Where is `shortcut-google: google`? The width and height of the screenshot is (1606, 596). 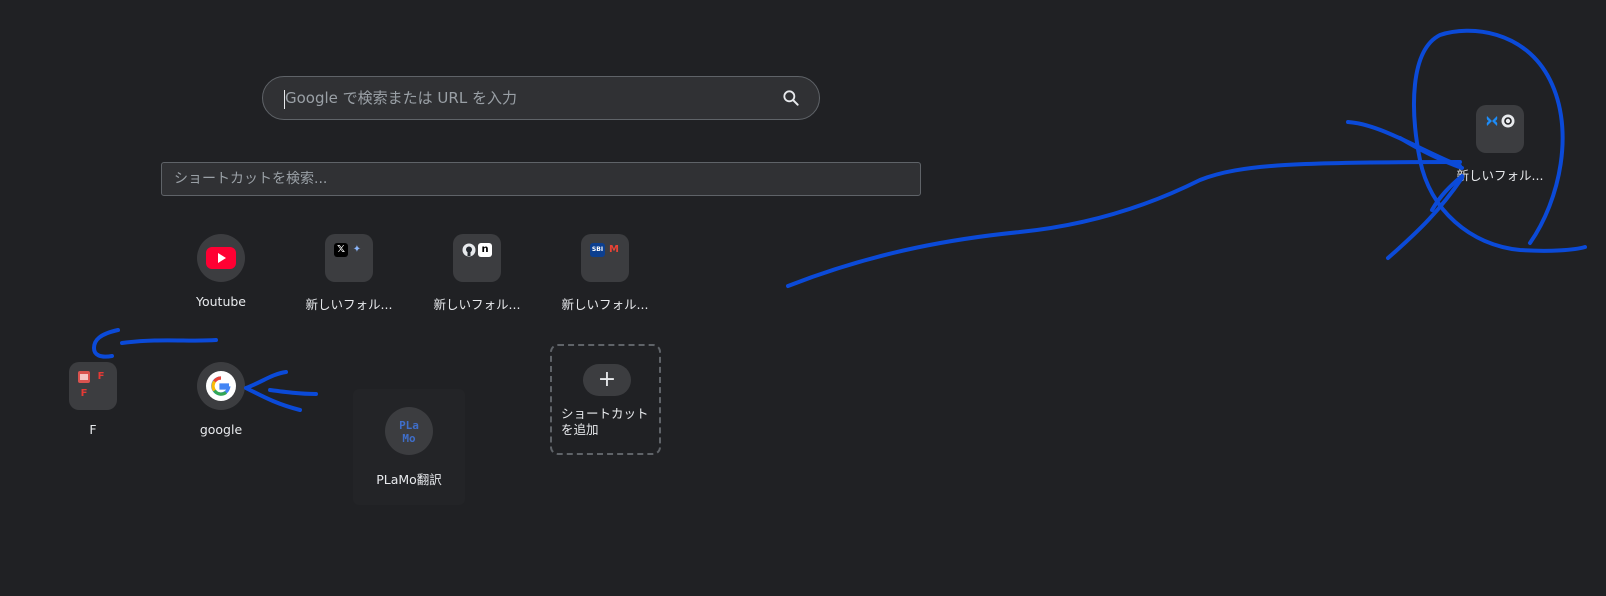
shortcut-google: google is located at coordinates (221, 418).